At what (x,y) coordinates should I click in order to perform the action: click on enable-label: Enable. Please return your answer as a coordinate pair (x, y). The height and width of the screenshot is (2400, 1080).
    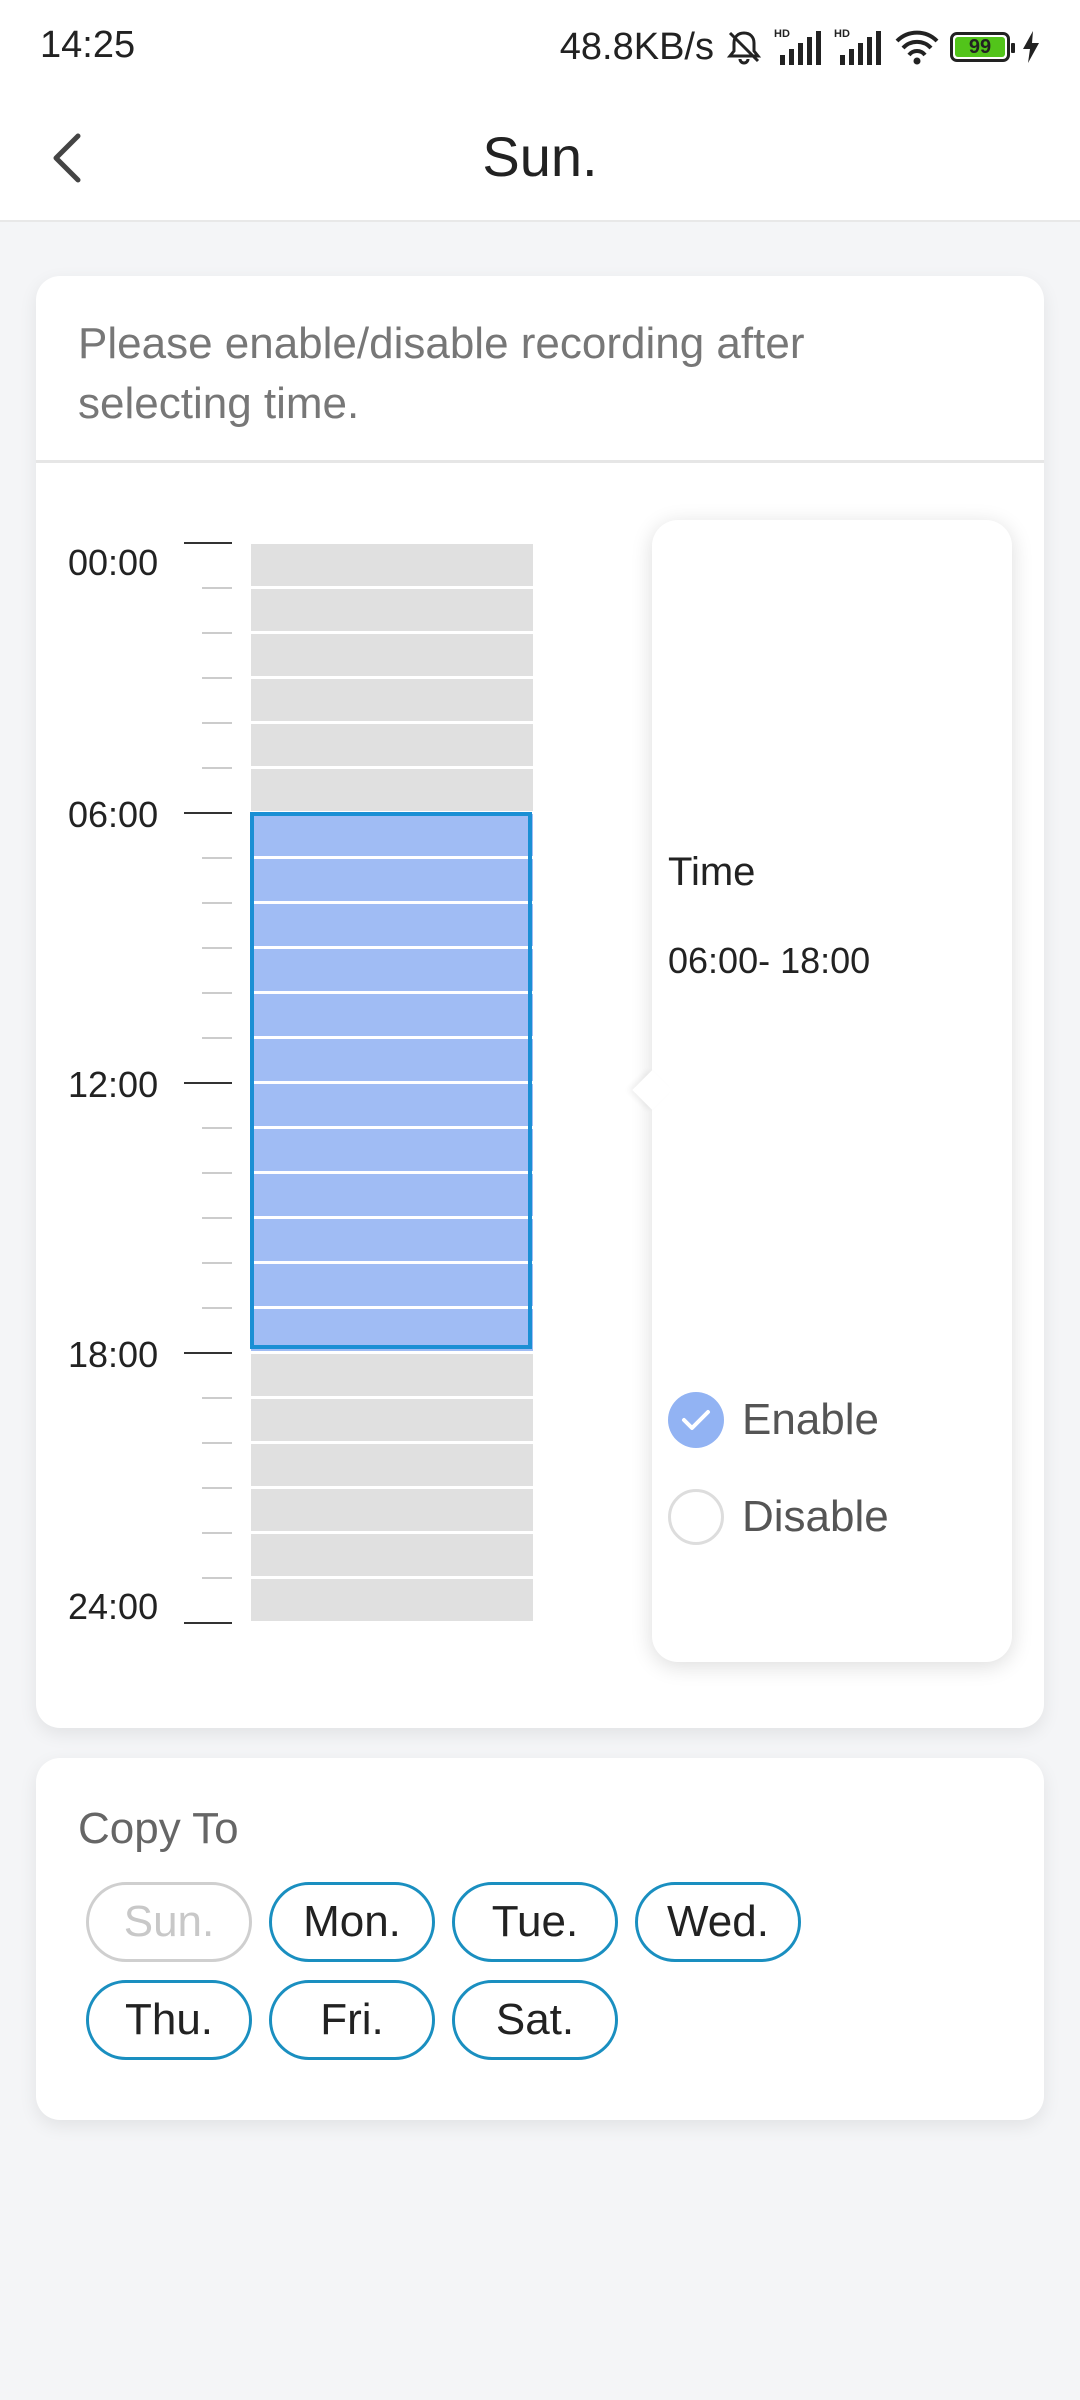
    Looking at the image, I should click on (811, 1419).